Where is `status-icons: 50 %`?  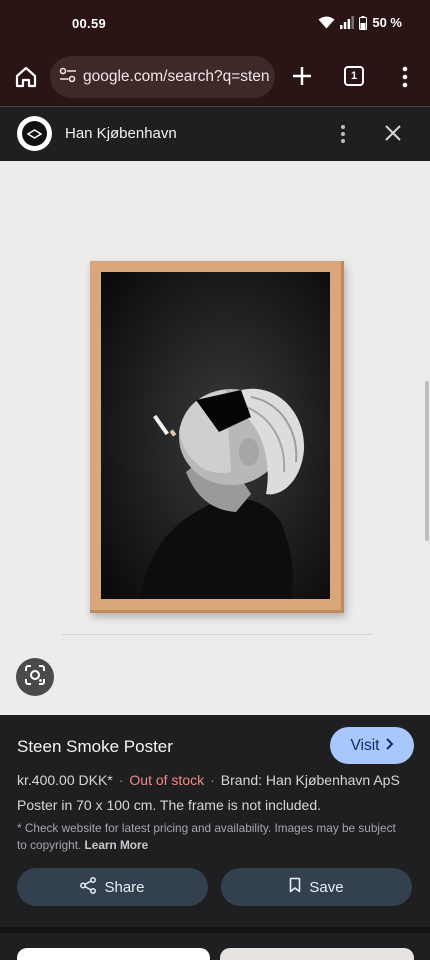
status-icons: 50 % is located at coordinates (360, 22).